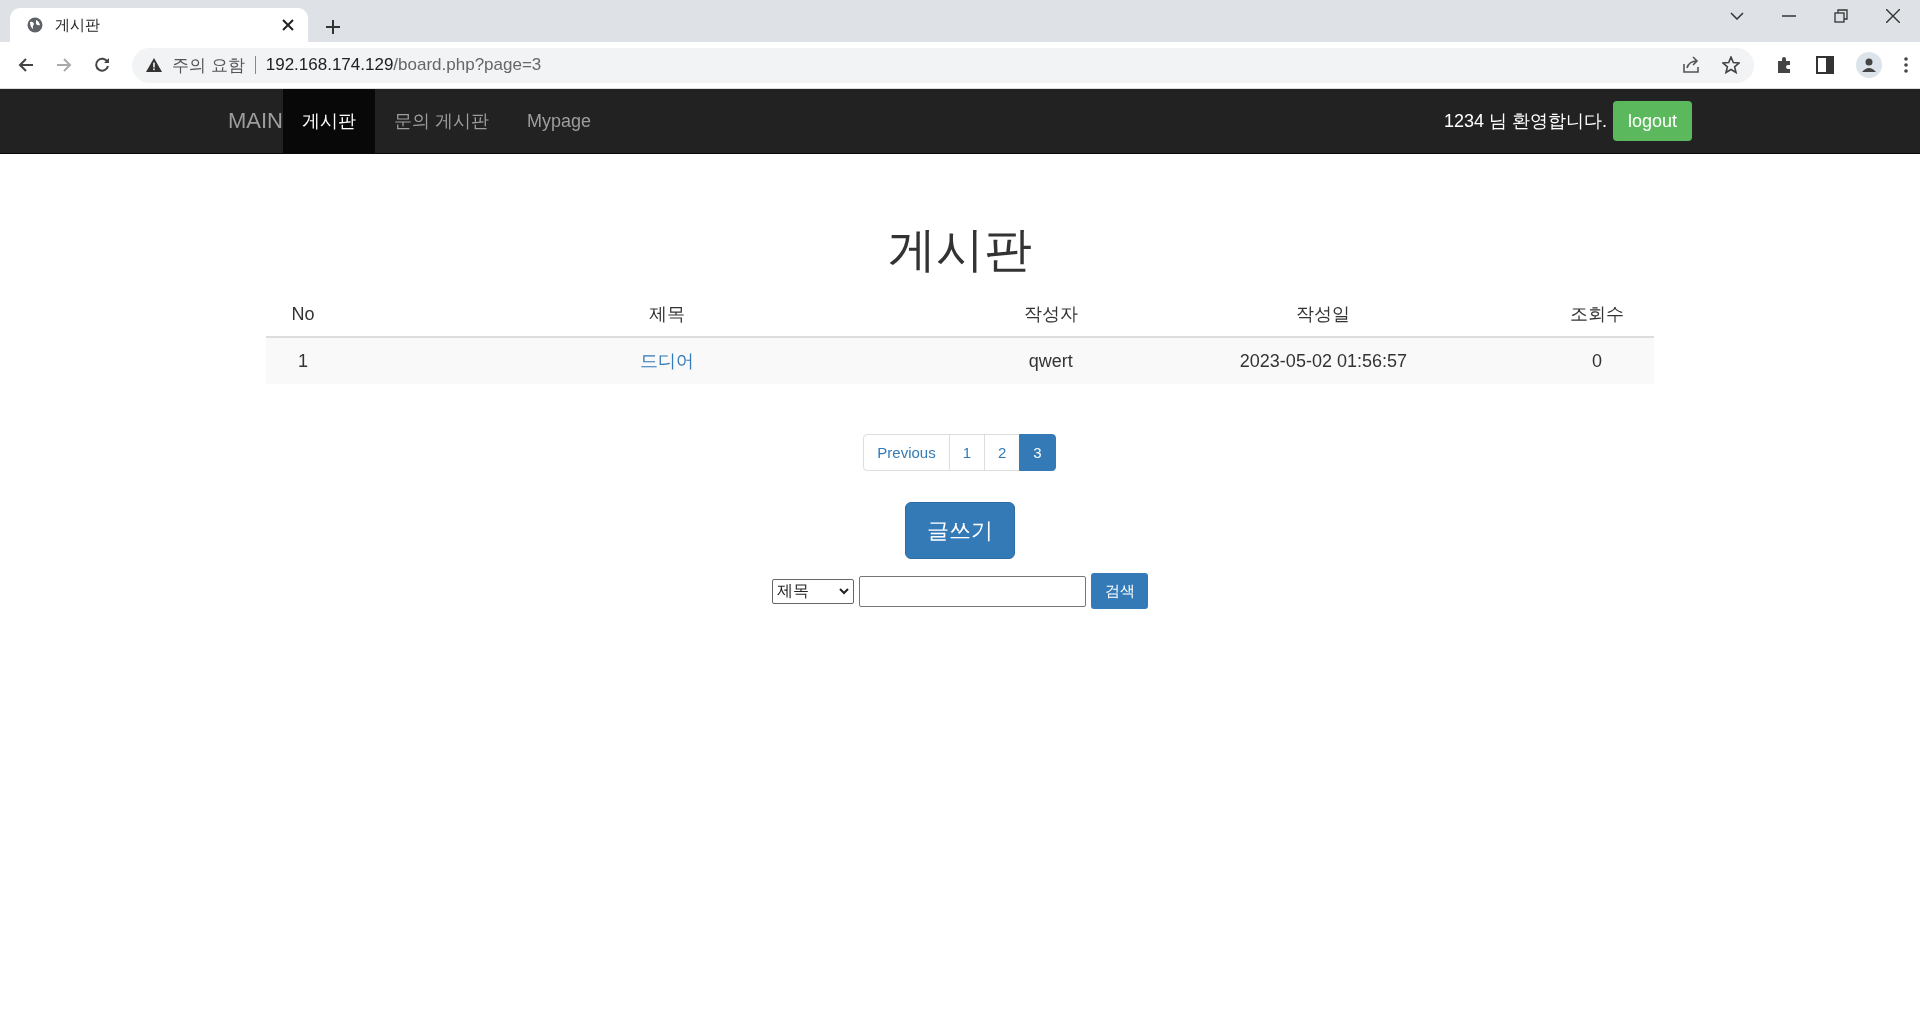 The width and height of the screenshot is (1920, 1030). I want to click on search-field, so click(972, 591).